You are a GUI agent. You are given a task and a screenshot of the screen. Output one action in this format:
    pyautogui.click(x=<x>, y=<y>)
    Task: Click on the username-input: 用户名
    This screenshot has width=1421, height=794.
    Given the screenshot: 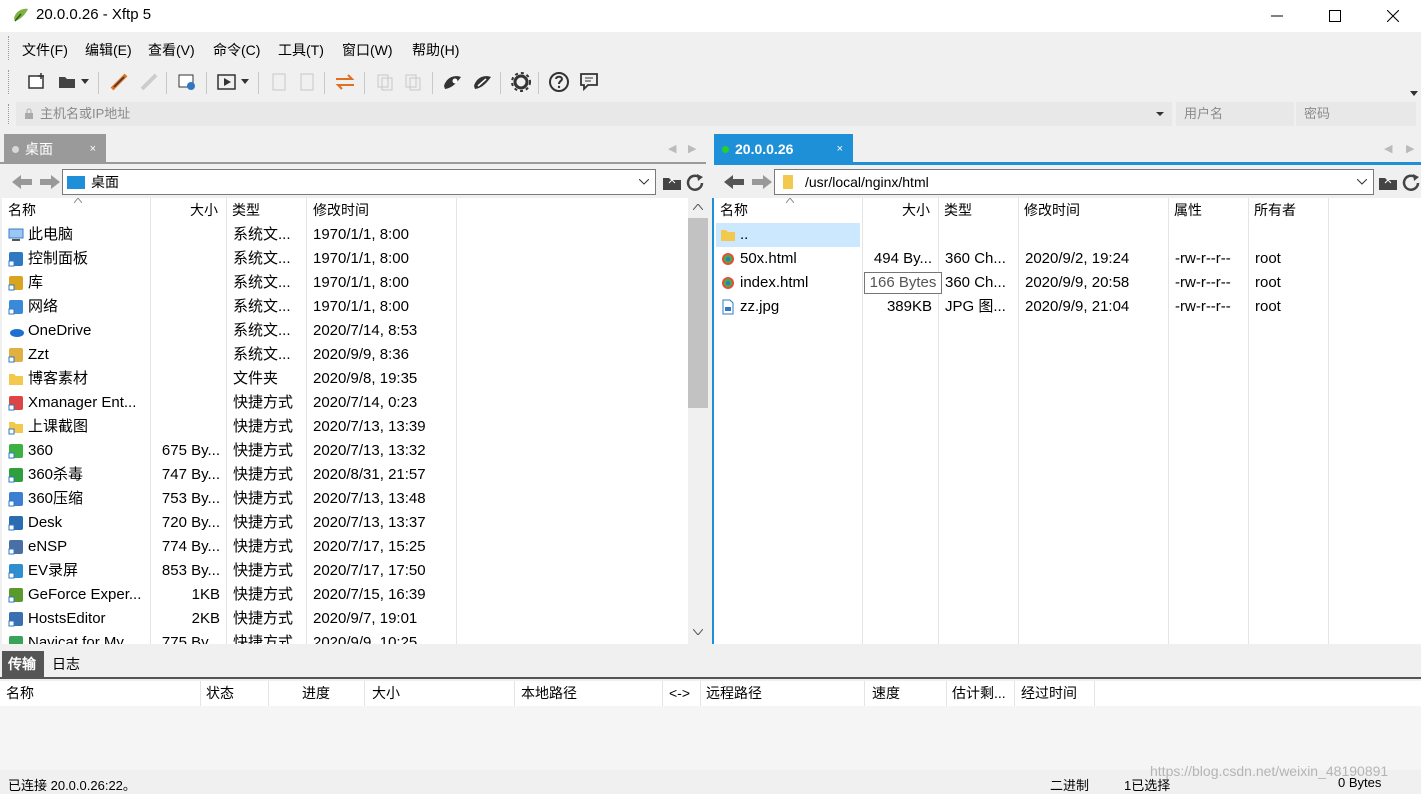 What is the action you would take?
    pyautogui.click(x=1235, y=114)
    